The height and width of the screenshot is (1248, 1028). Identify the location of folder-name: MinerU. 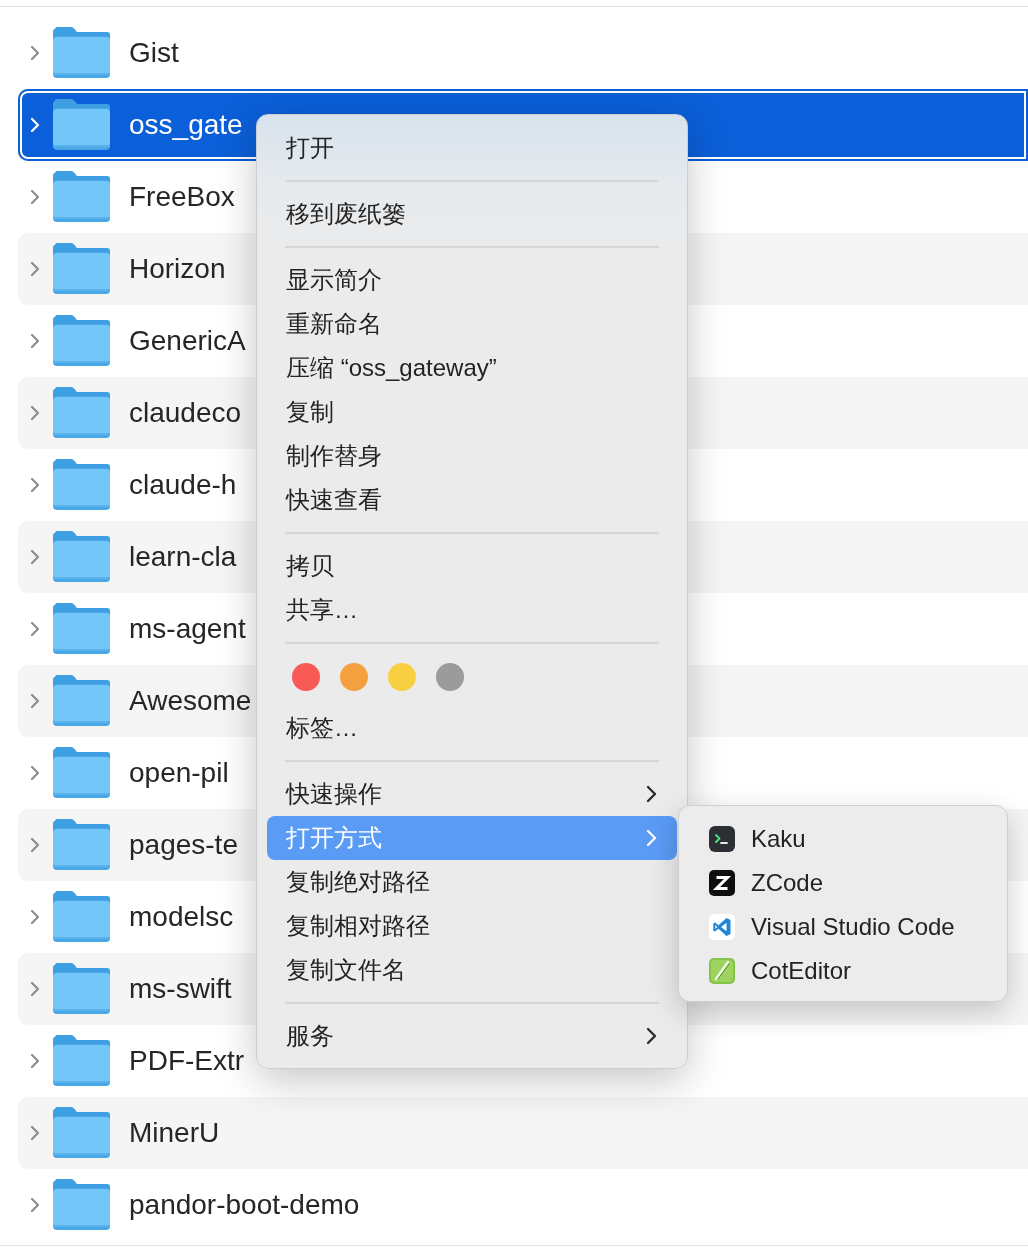
(174, 1133).